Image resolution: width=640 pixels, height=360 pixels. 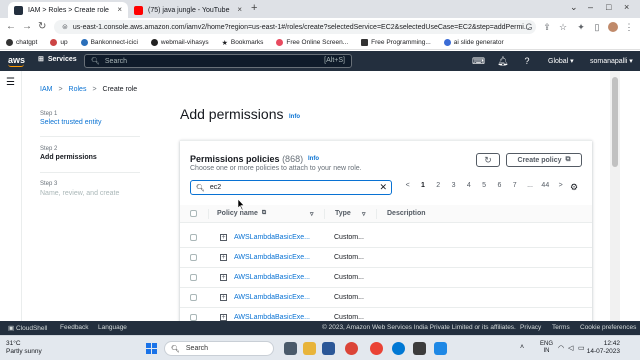 I want to click on bookmark-up: up, so click(x=59, y=42).